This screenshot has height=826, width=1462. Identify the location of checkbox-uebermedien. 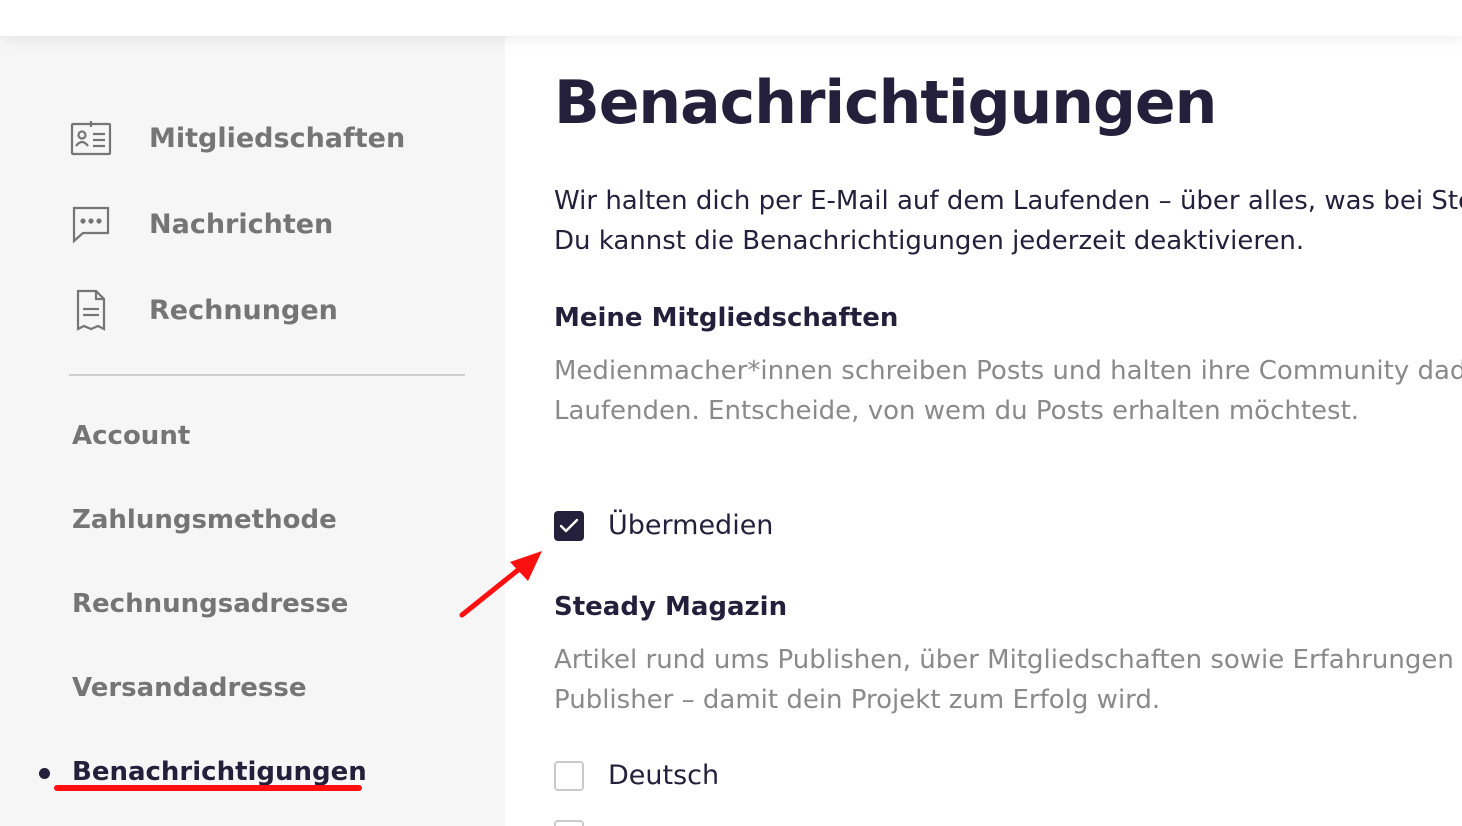
(569, 525).